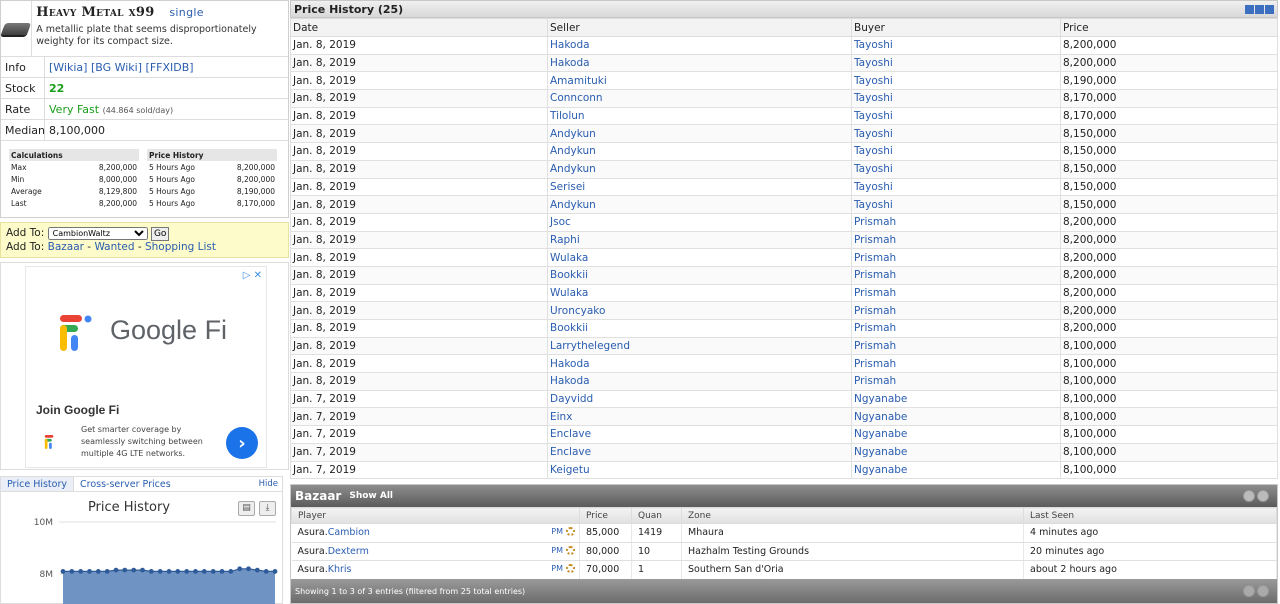 The height and width of the screenshot is (604, 1280). Describe the element at coordinates (1259, 9) in the screenshot. I see `edit-icon` at that location.